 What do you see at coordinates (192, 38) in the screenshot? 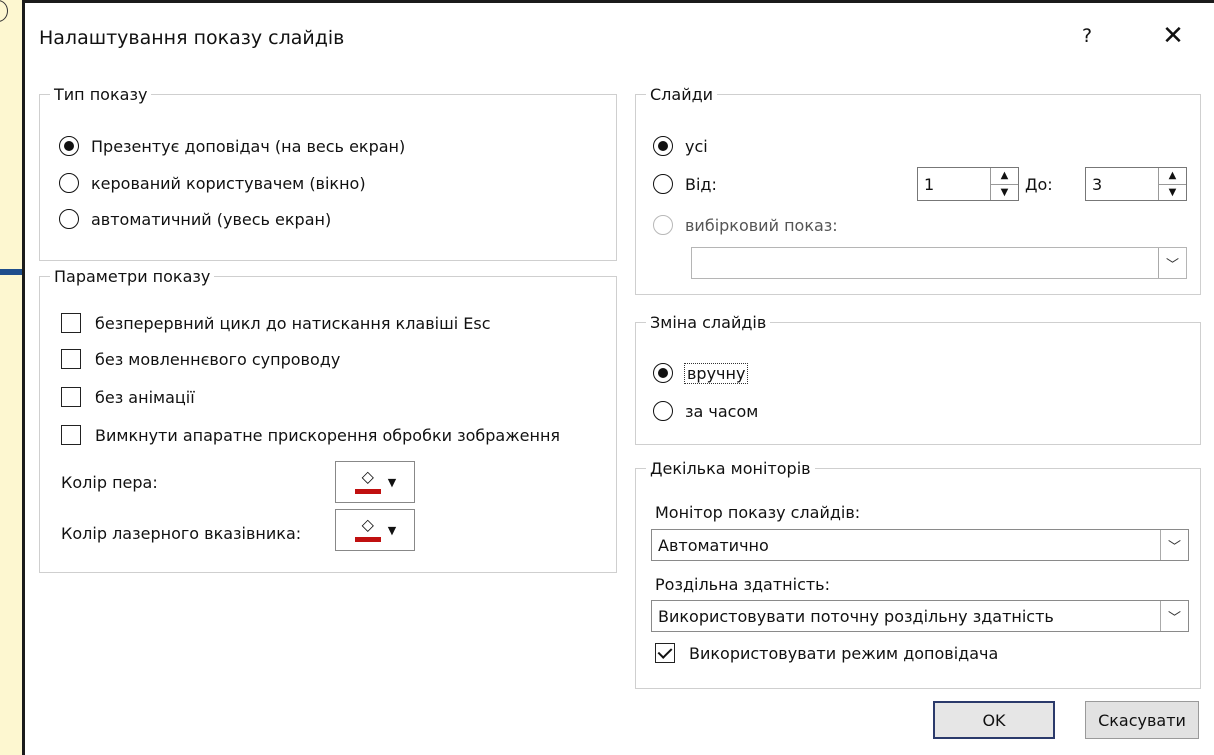
I see `dialog-title: Налаштування показу слайдів` at bounding box center [192, 38].